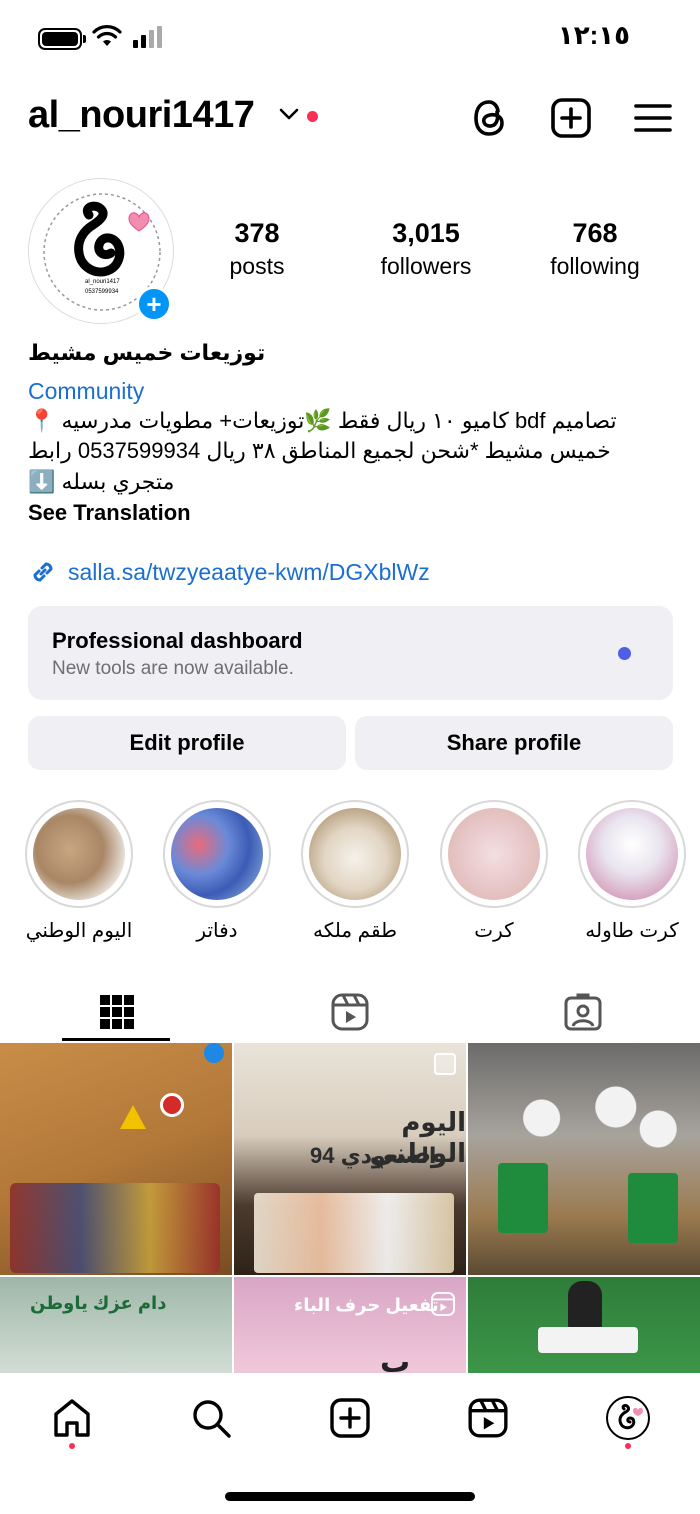 The height and width of the screenshot is (1514, 700). I want to click on tab-reels, so click(349, 1012).